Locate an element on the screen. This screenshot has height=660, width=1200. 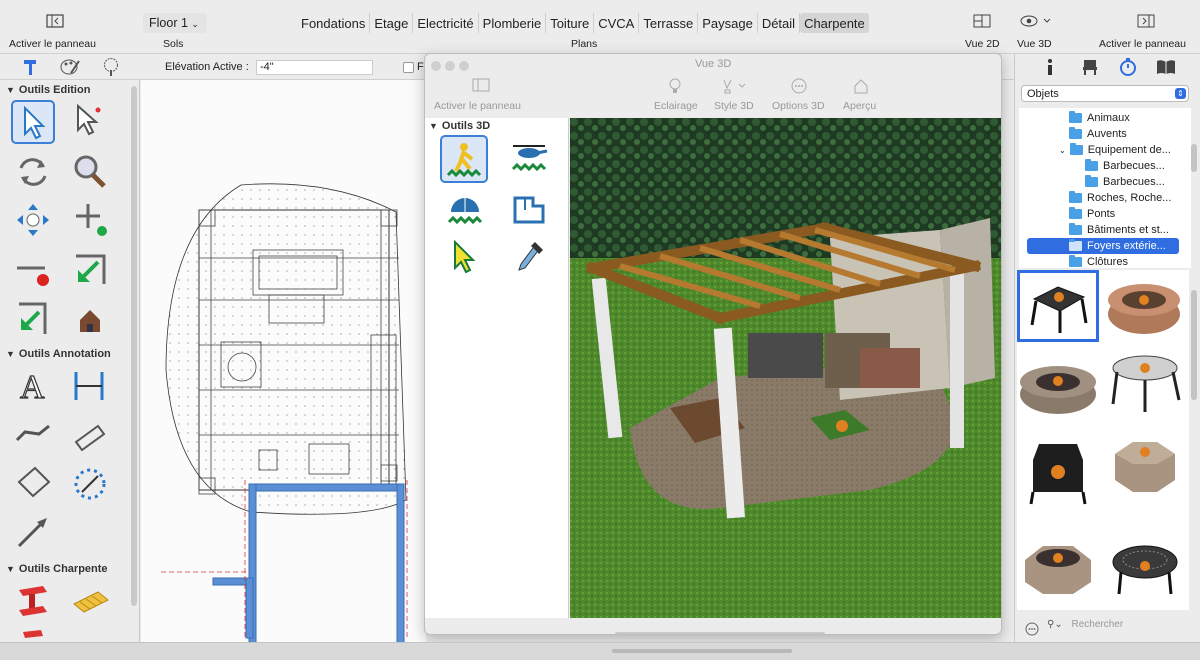
tree-item: Clôtures is located at coordinates (1098, 262).